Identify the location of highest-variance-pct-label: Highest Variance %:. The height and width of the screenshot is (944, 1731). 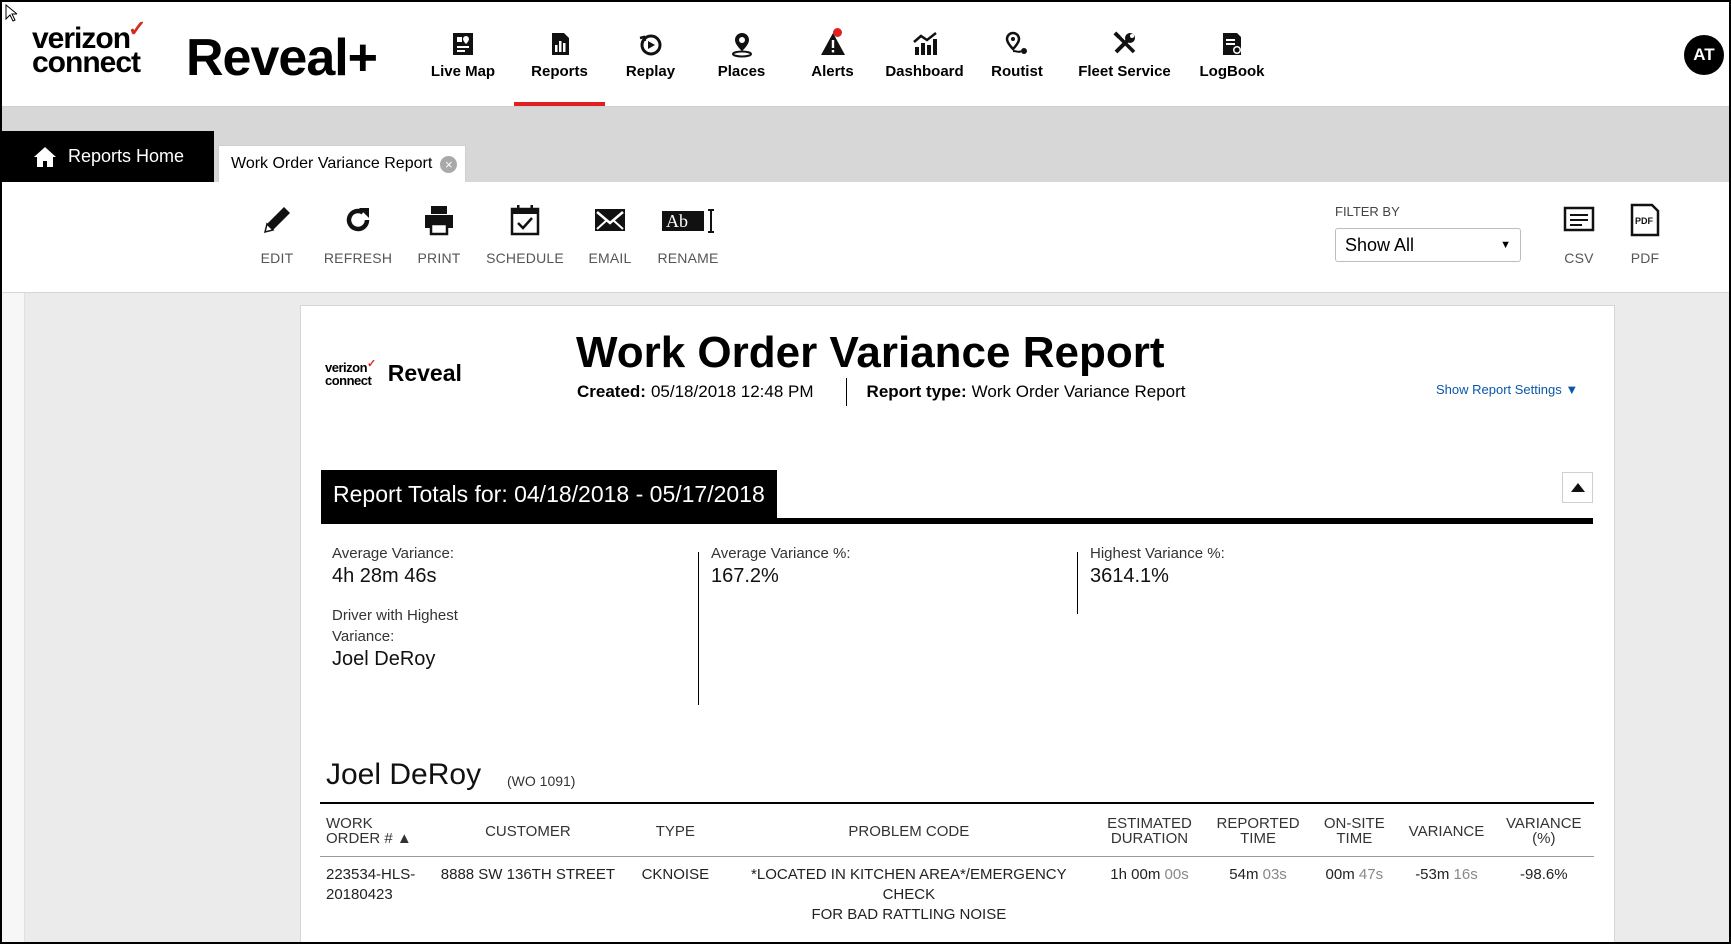
(1157, 553).